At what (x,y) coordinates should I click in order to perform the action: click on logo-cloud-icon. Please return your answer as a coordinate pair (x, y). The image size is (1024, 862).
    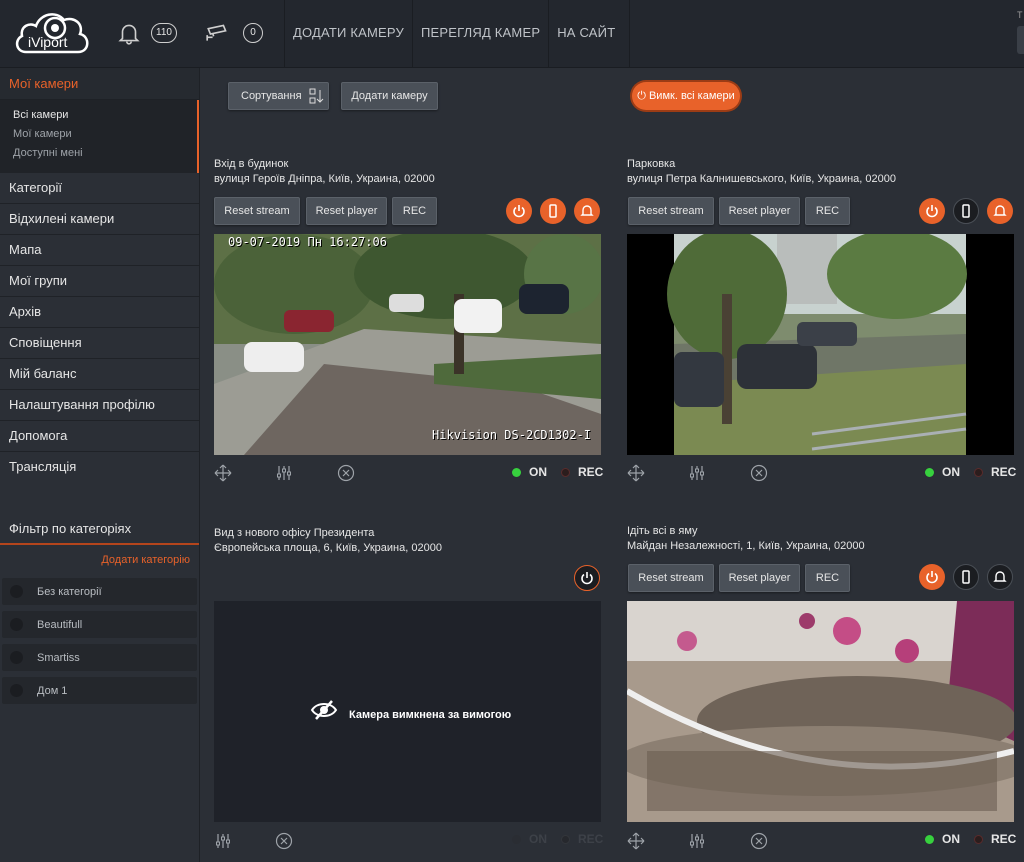
    Looking at the image, I should click on (52, 32).